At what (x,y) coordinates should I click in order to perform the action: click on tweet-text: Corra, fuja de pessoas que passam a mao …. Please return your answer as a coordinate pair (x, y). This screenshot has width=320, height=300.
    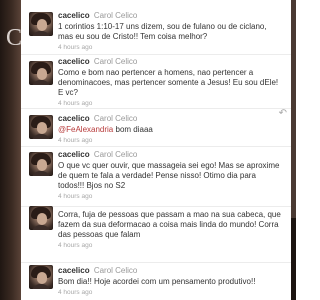
    Looking at the image, I should click on (169, 224).